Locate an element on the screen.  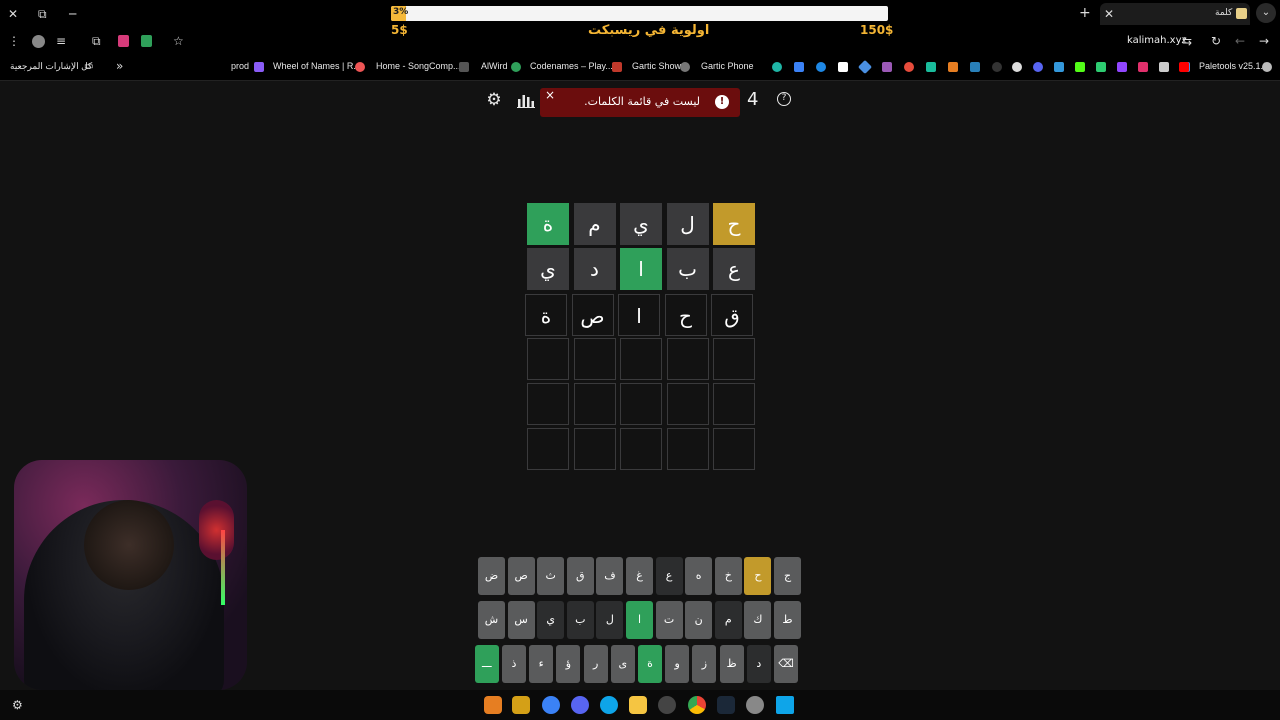
edge-icon is located at coordinates (609, 705).